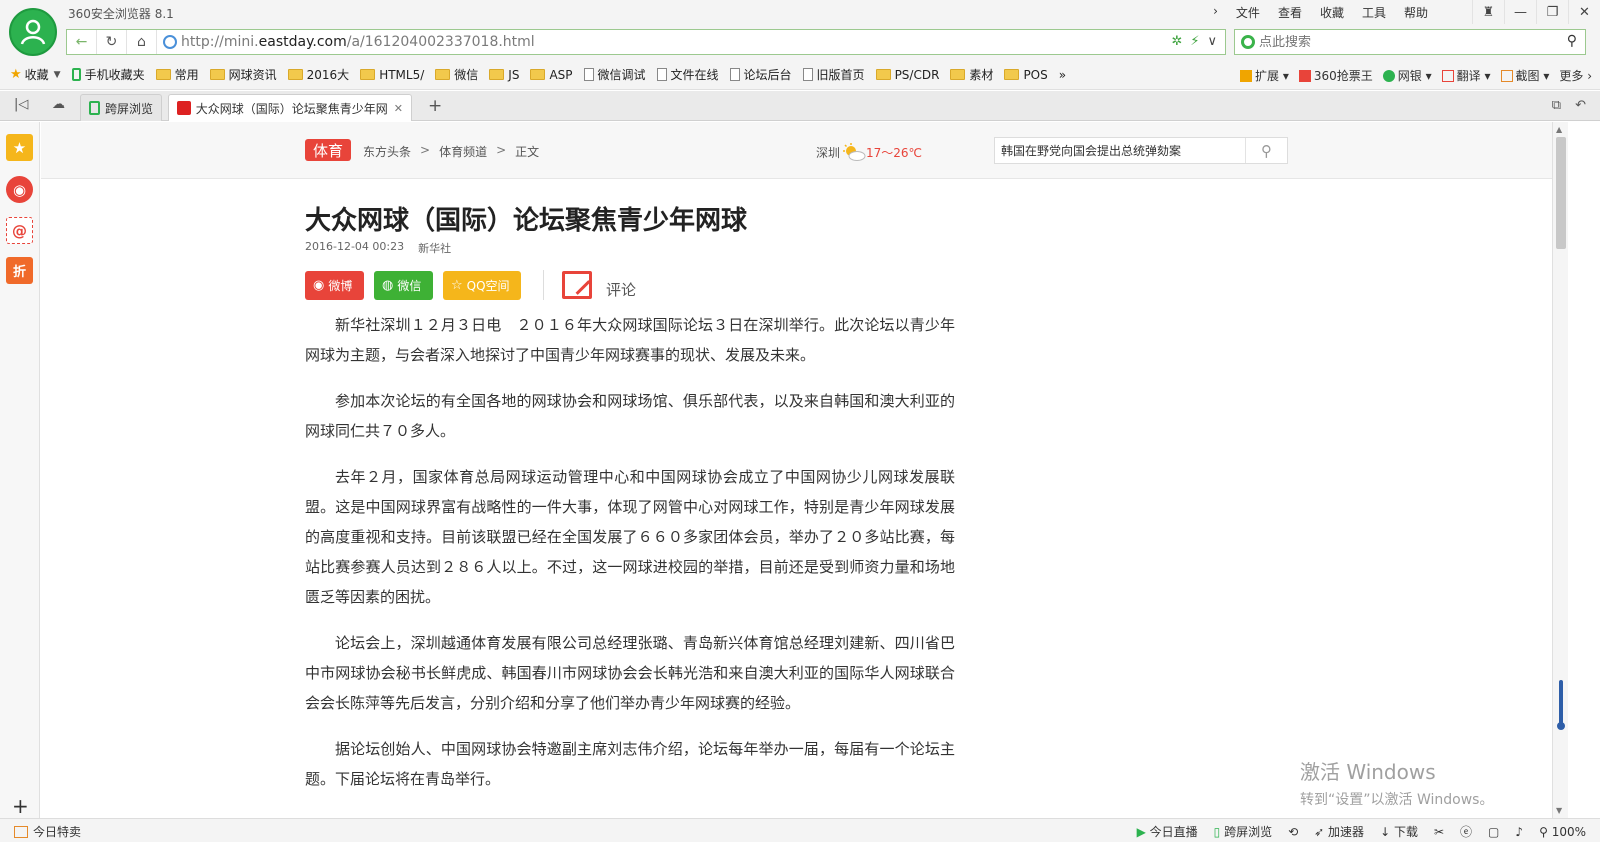  What do you see at coordinates (1248, 42) in the screenshot?
I see `search-engine-icon` at bounding box center [1248, 42].